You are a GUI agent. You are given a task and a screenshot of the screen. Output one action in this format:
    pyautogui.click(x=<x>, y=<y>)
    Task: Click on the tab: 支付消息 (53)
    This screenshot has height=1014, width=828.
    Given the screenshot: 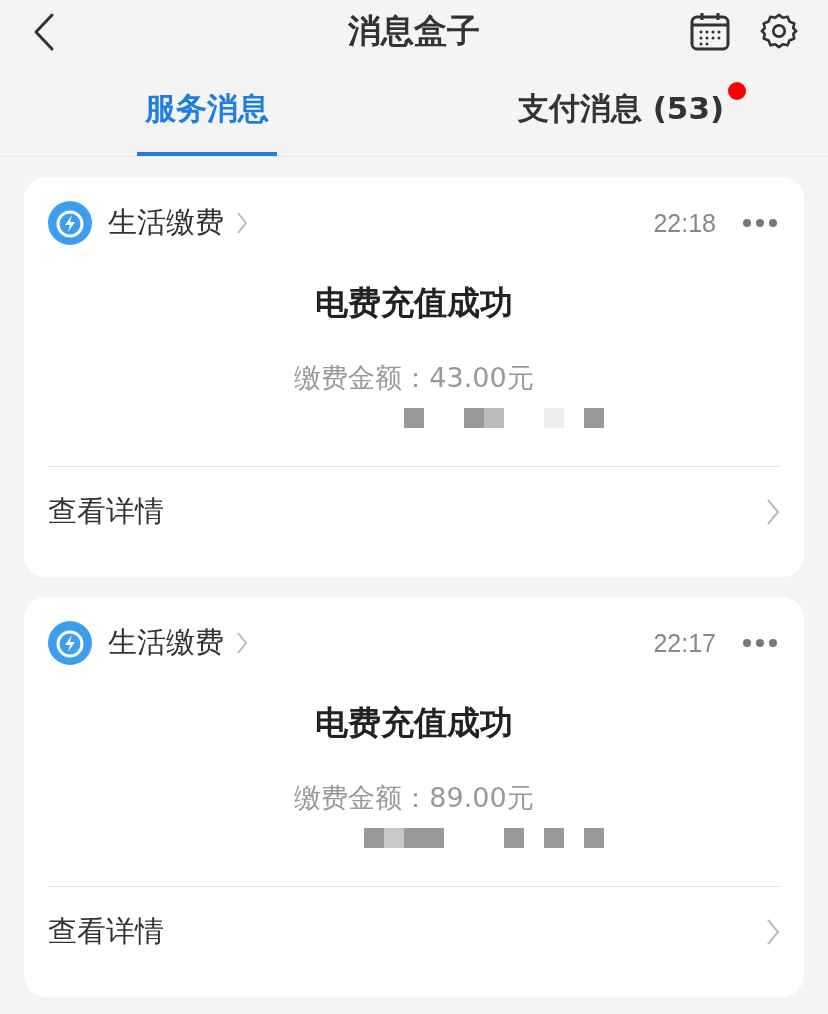 What is the action you would take?
    pyautogui.click(x=621, y=109)
    